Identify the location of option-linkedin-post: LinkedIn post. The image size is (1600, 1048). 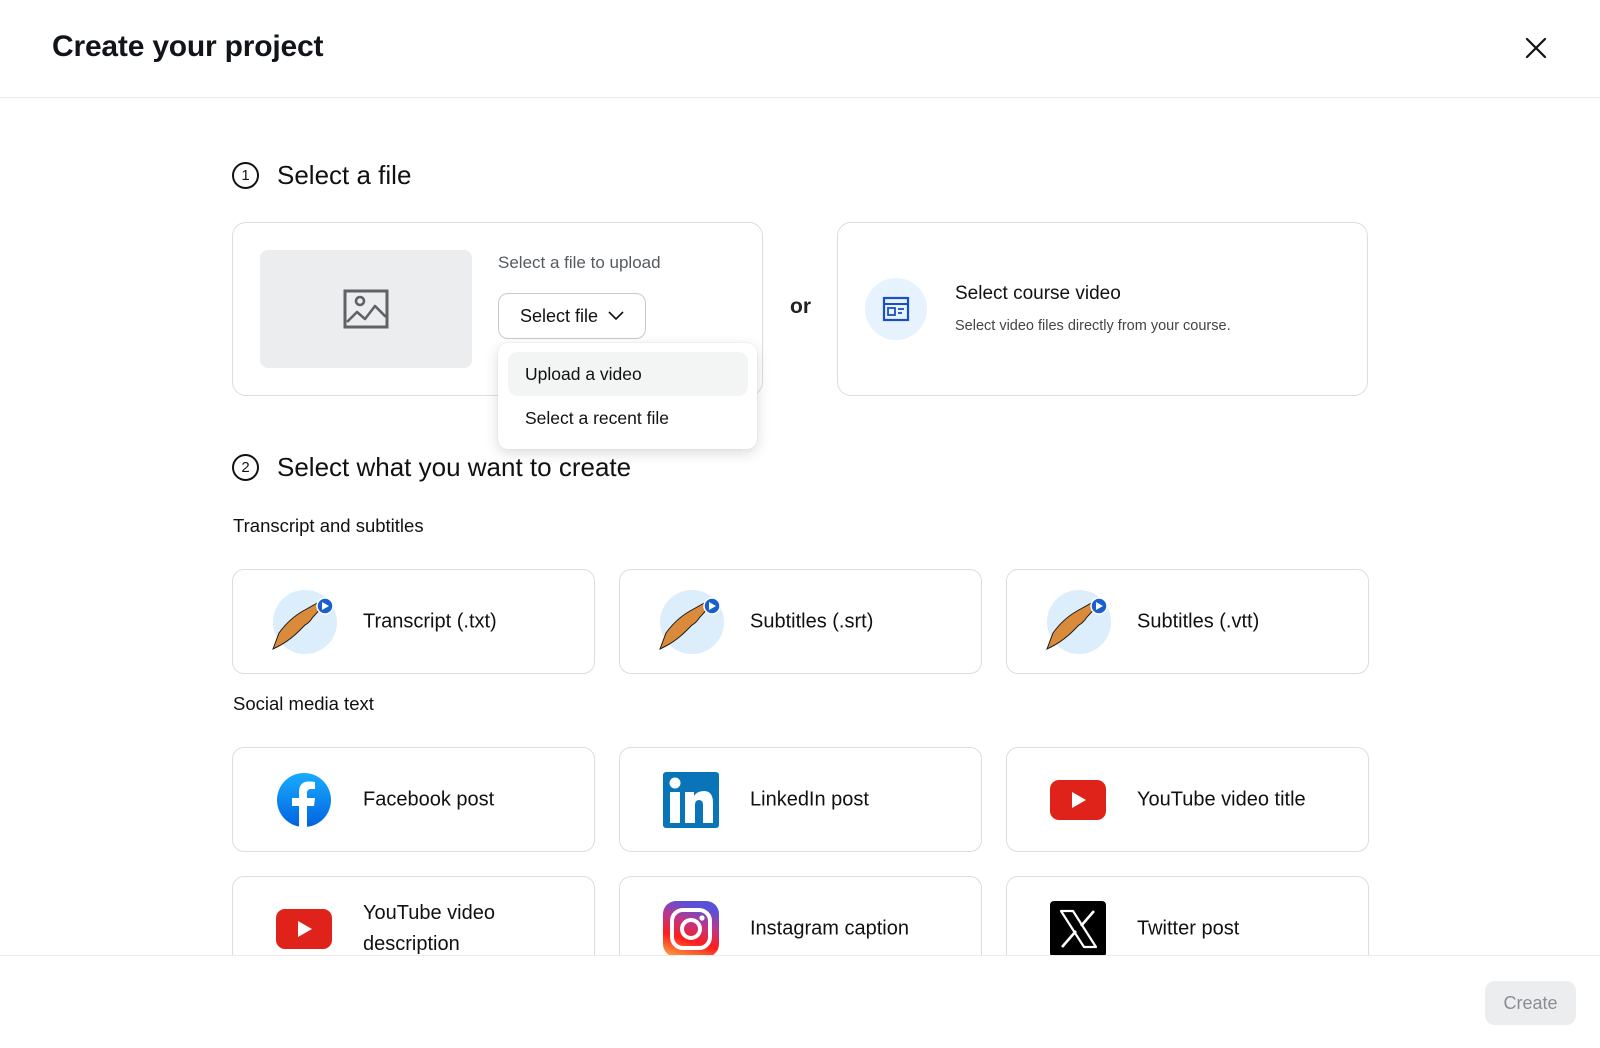
(800, 799).